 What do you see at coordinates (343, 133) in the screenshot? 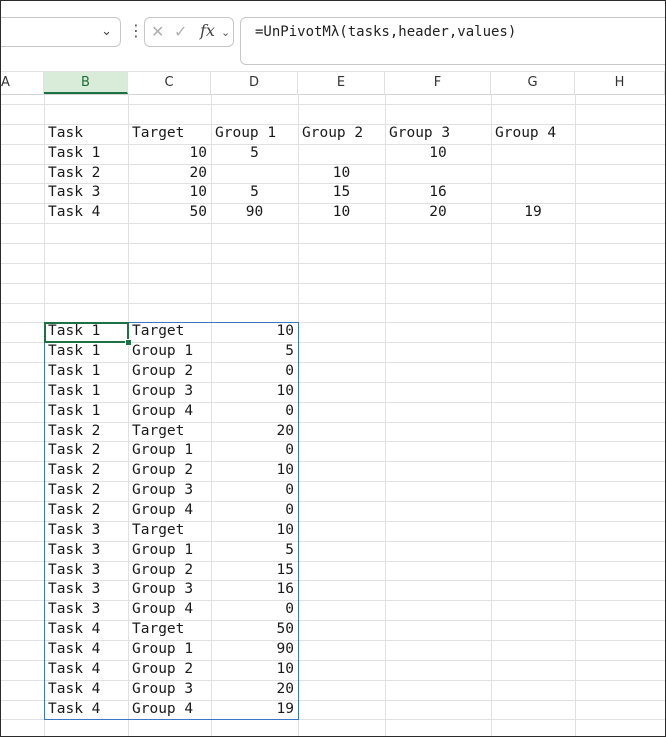
I see `table-header-cell: Group 2` at bounding box center [343, 133].